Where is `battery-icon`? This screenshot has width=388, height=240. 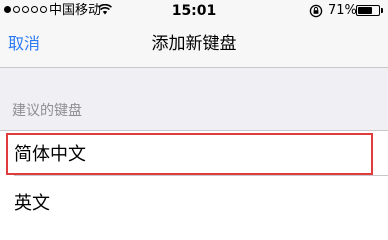
battery-icon is located at coordinates (368, 10).